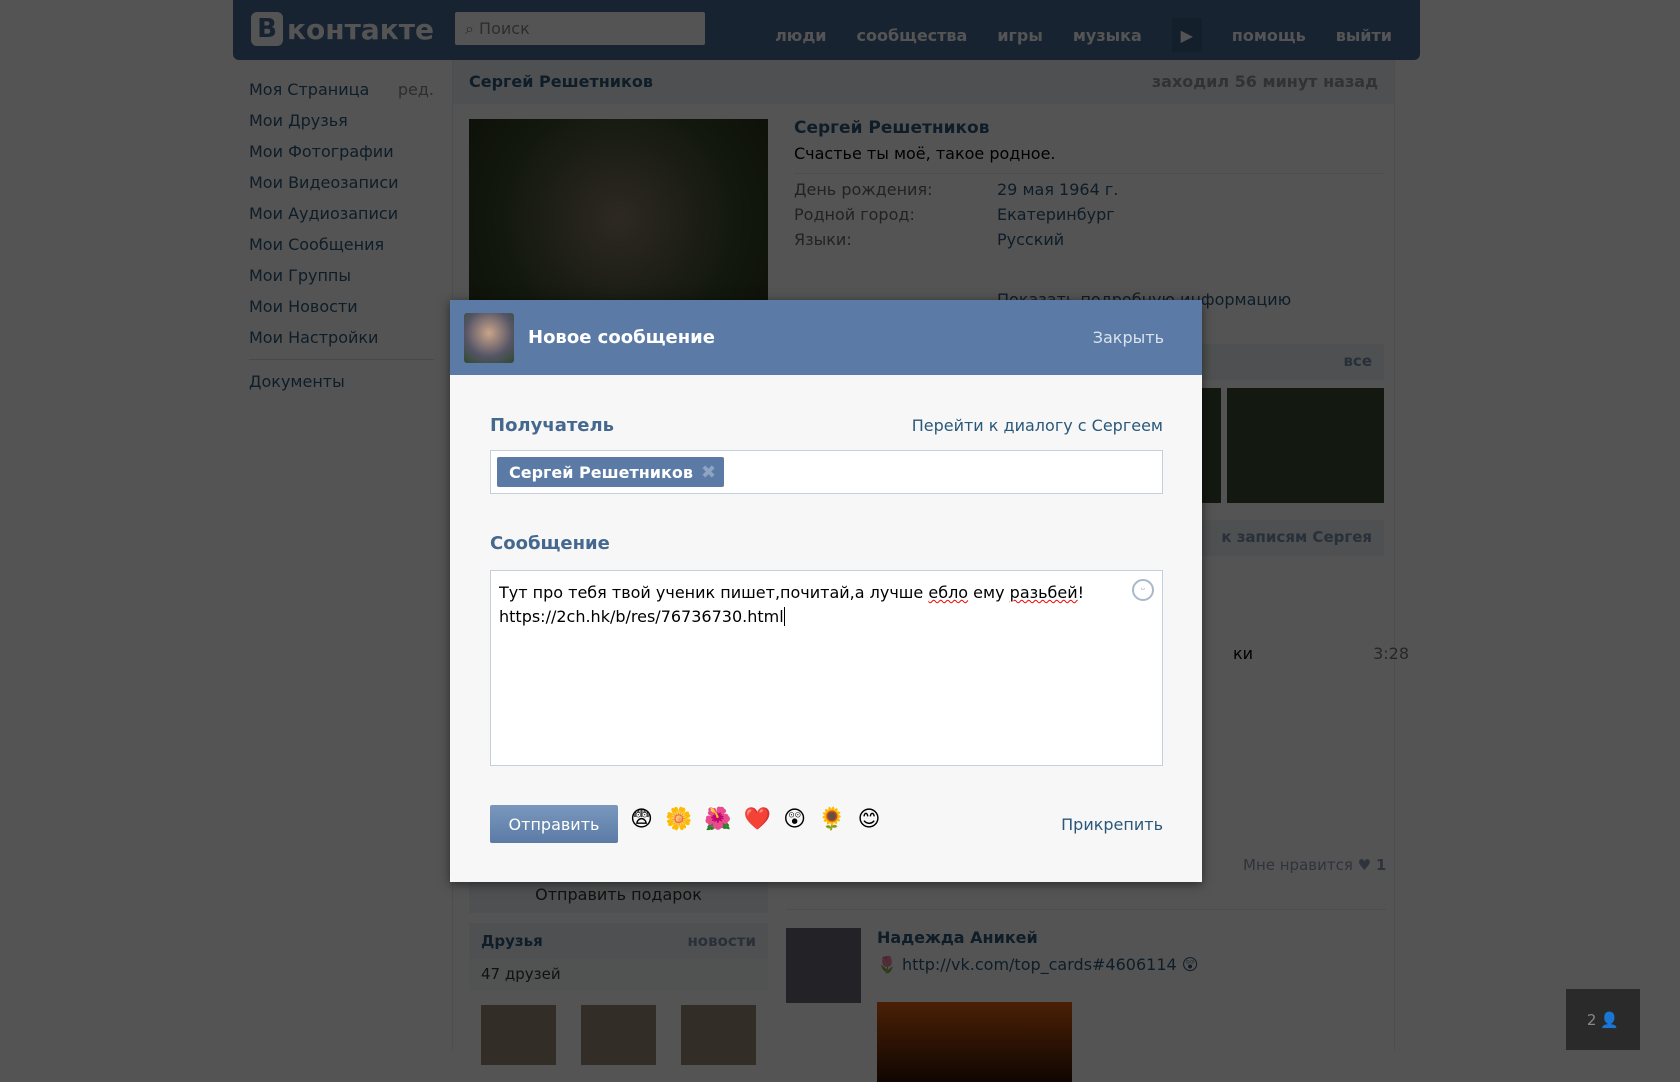 This screenshot has height=1082, width=1680. Describe the element at coordinates (826, 337) in the screenshot. I see `dialog-header: Новое сообщение Закрыть` at that location.